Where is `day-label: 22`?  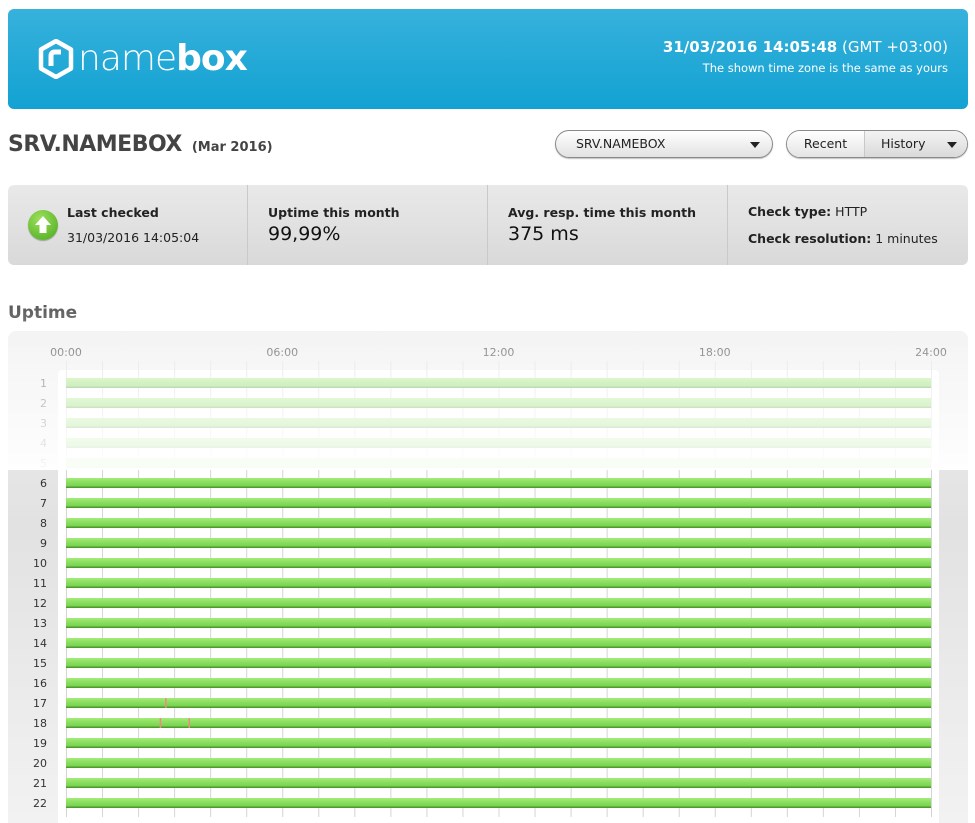
day-label: 22 is located at coordinates (40, 803).